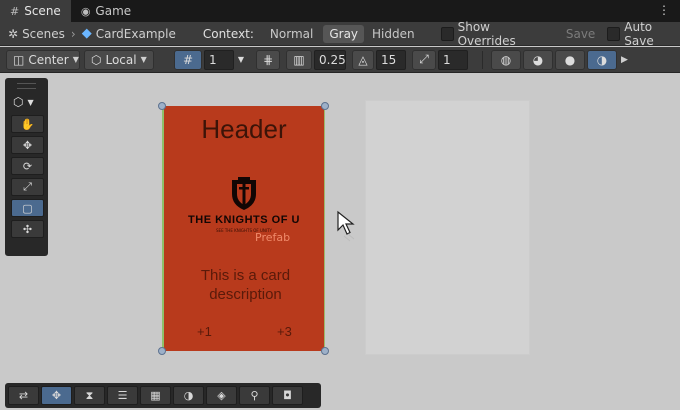 This screenshot has width=680, height=410. I want to click on rotate-tool-button: ⟳, so click(27, 166).